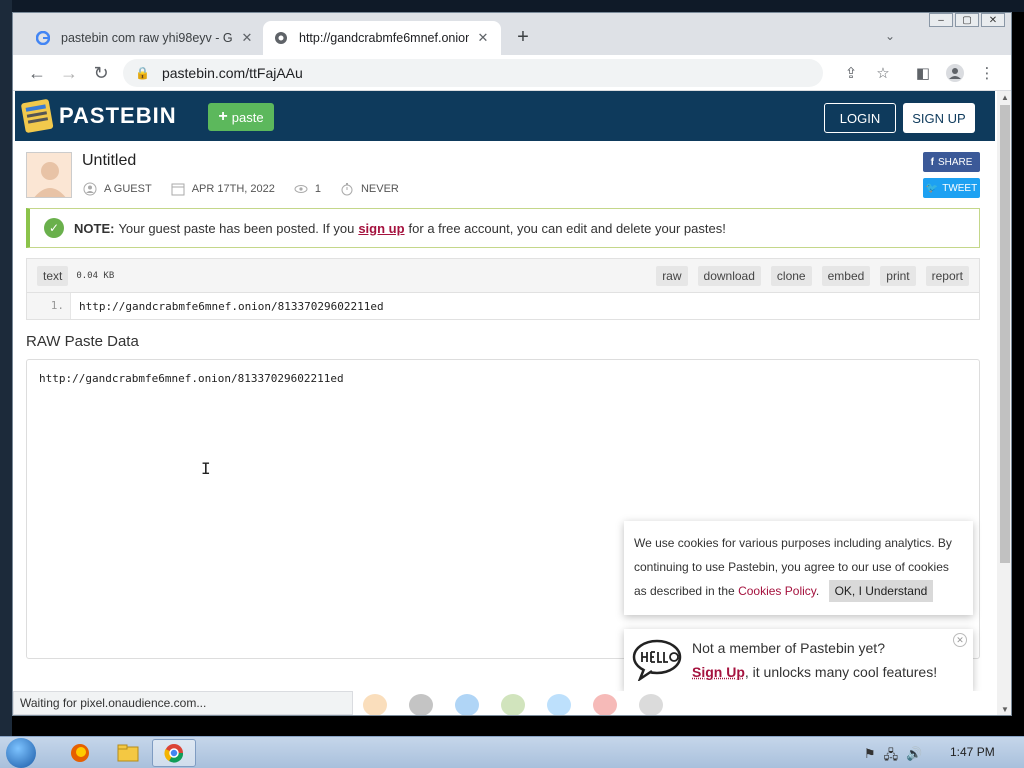 The image size is (1024, 768). I want to click on facebook-share-button: f SHARE, so click(951, 162).